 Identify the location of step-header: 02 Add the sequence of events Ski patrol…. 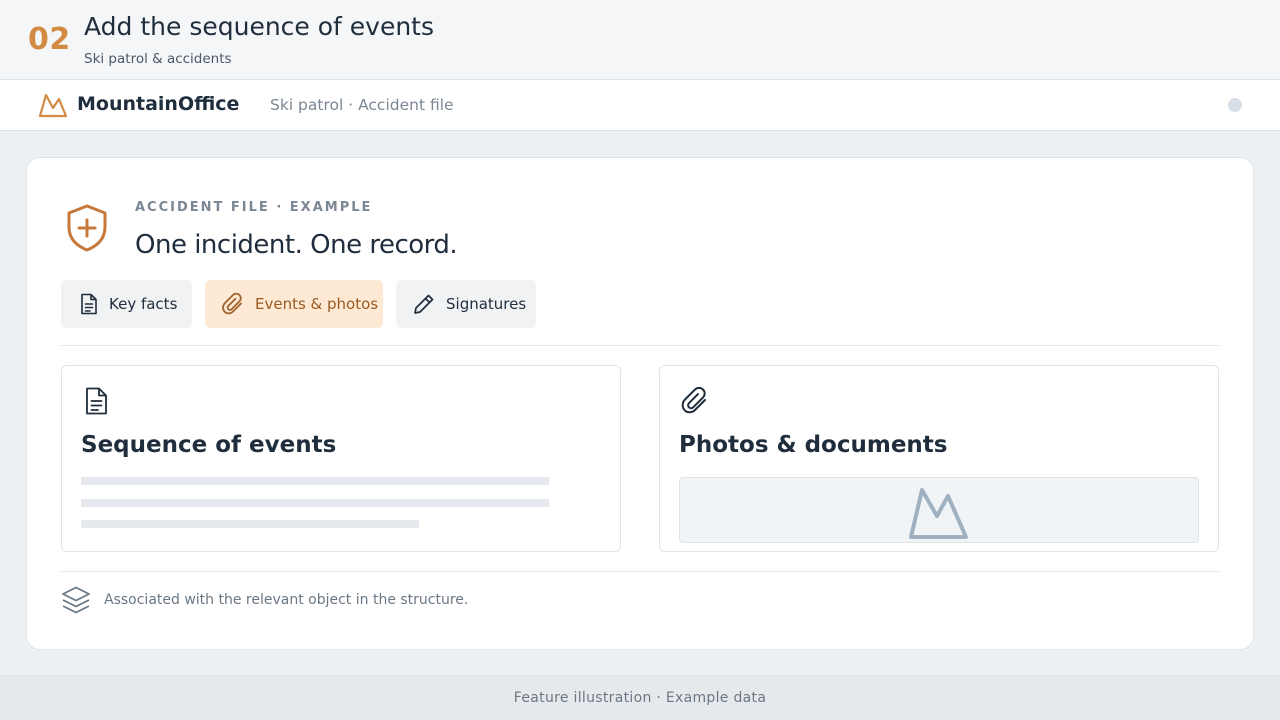
(640, 40).